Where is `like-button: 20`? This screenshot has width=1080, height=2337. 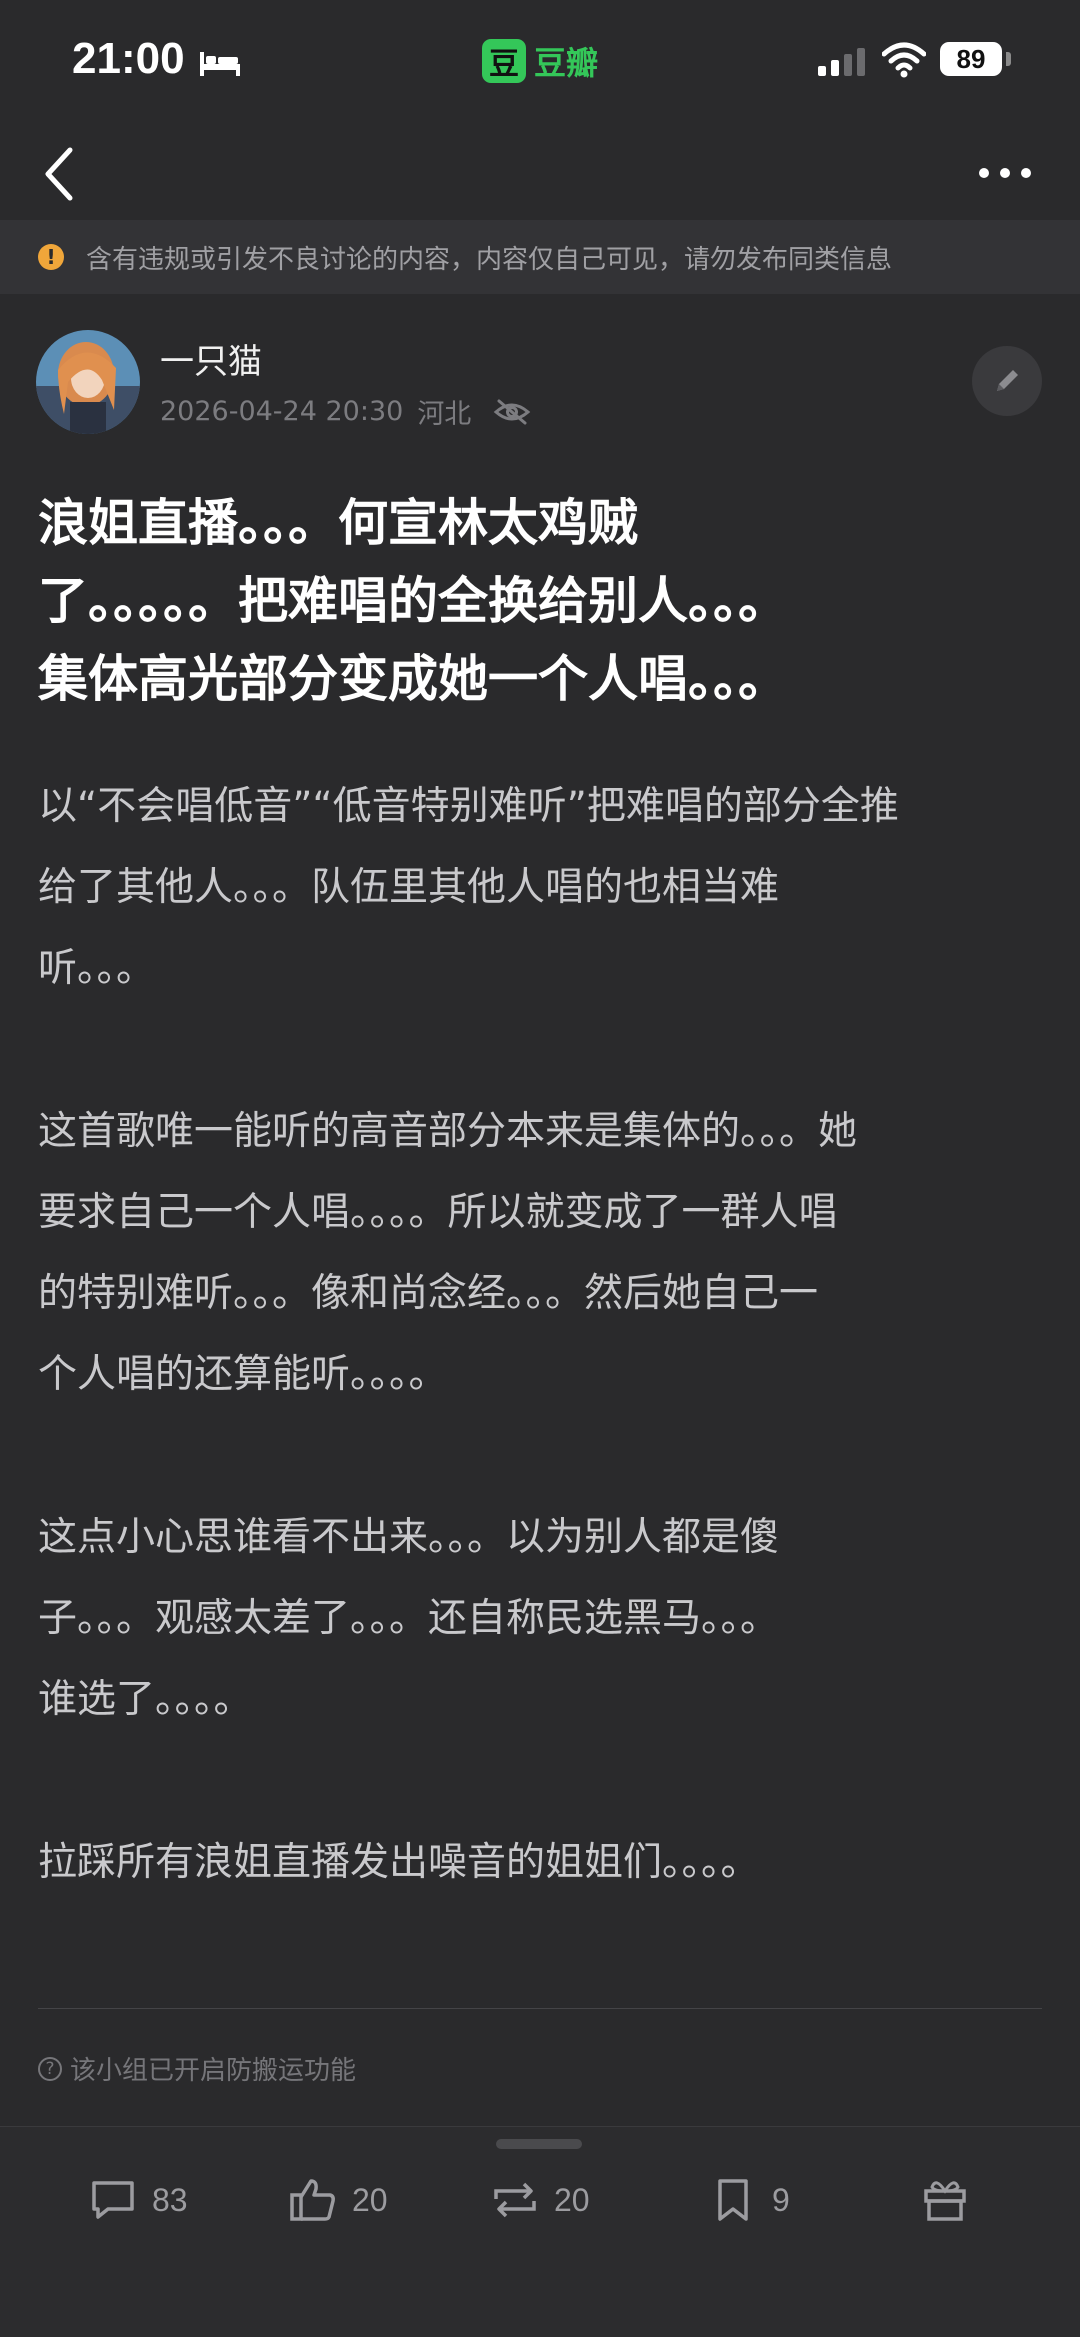
like-button: 20 is located at coordinates (337, 2200).